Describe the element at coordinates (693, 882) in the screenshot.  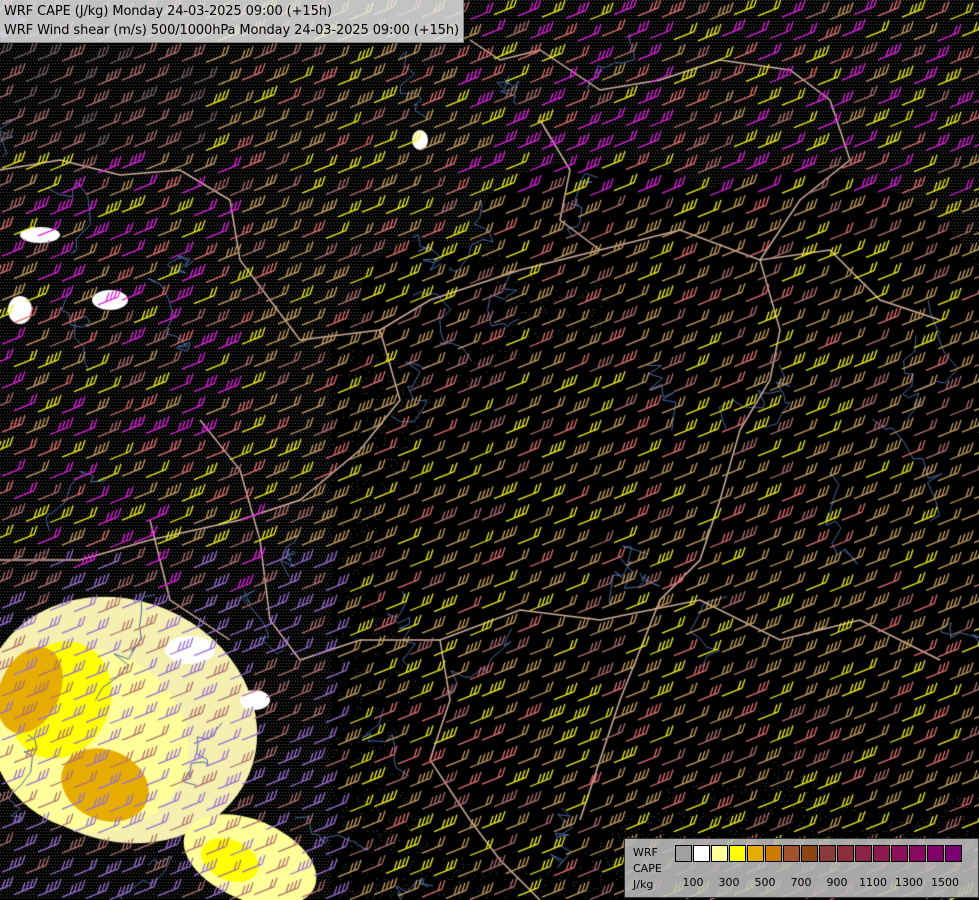
I see `legend-tick-label: 100` at that location.